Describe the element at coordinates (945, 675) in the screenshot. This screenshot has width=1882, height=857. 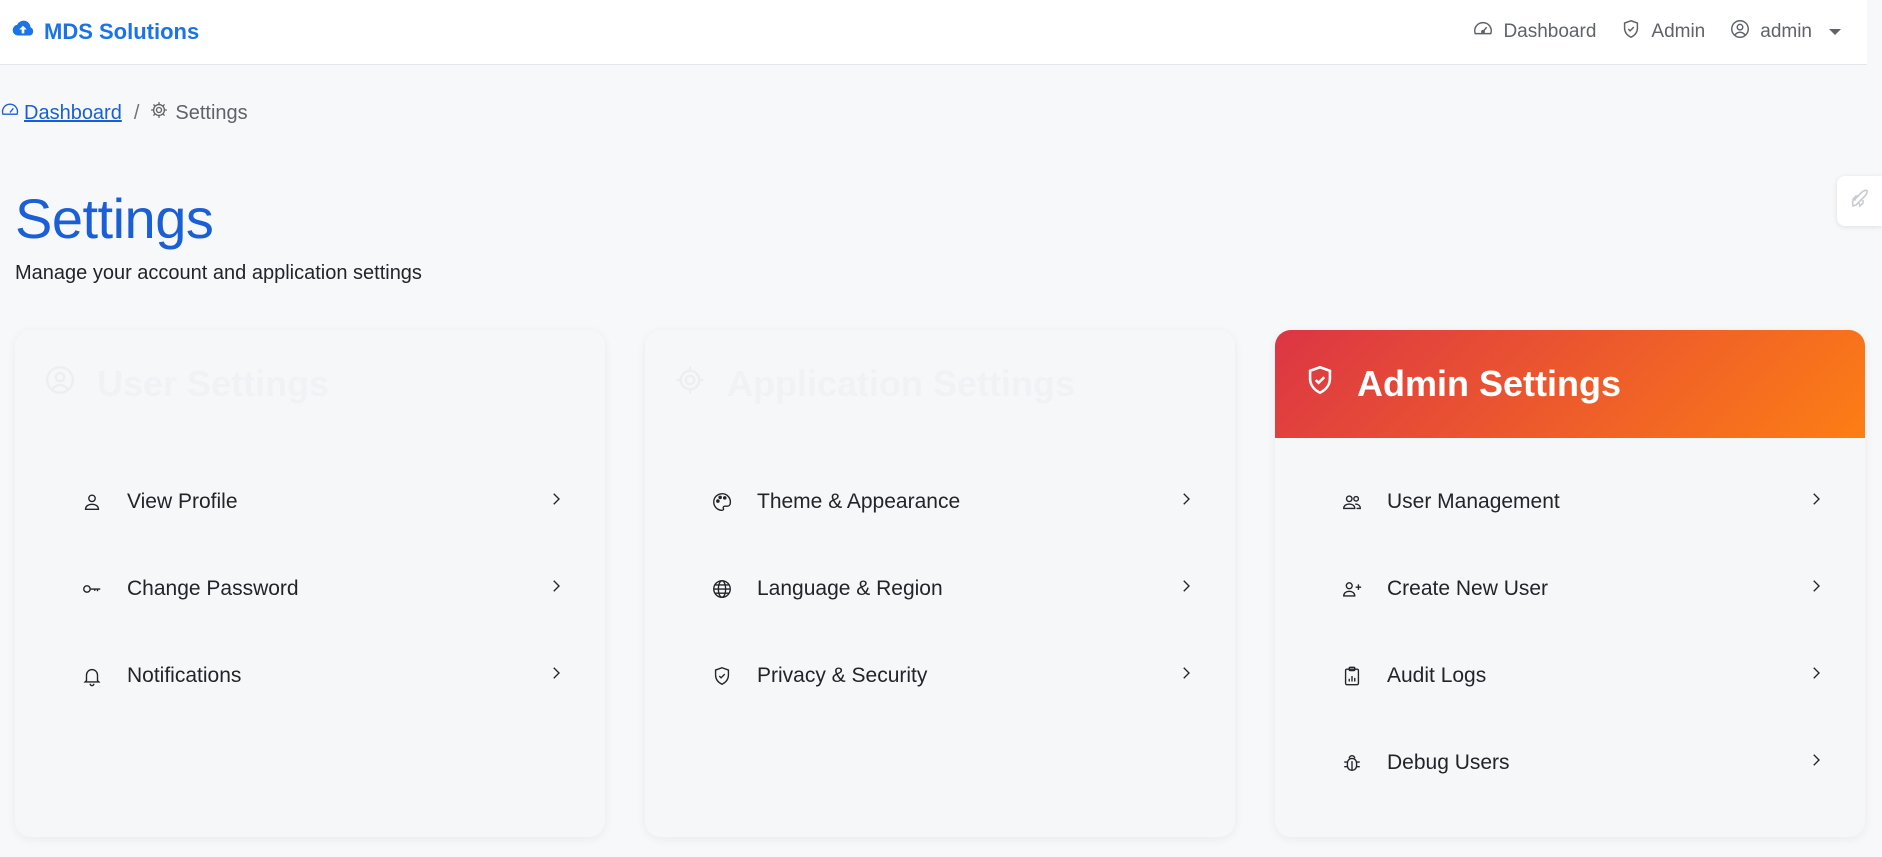
I see `privacy-security-item: Privacy & Security` at that location.